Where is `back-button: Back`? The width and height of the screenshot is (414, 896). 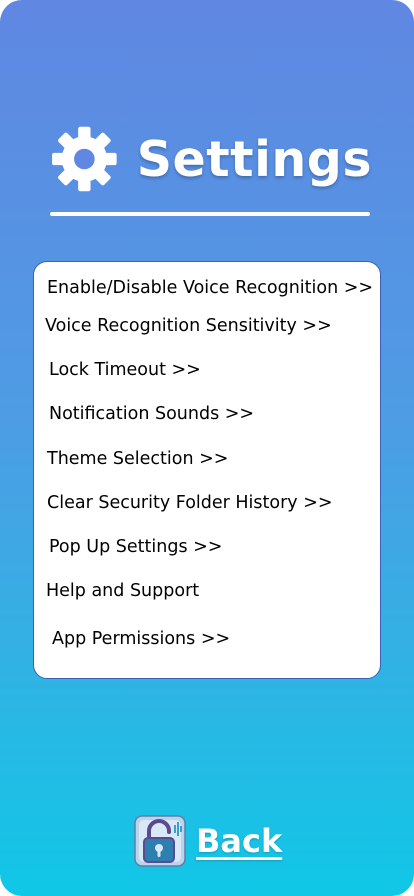
back-button: Back is located at coordinates (208, 841).